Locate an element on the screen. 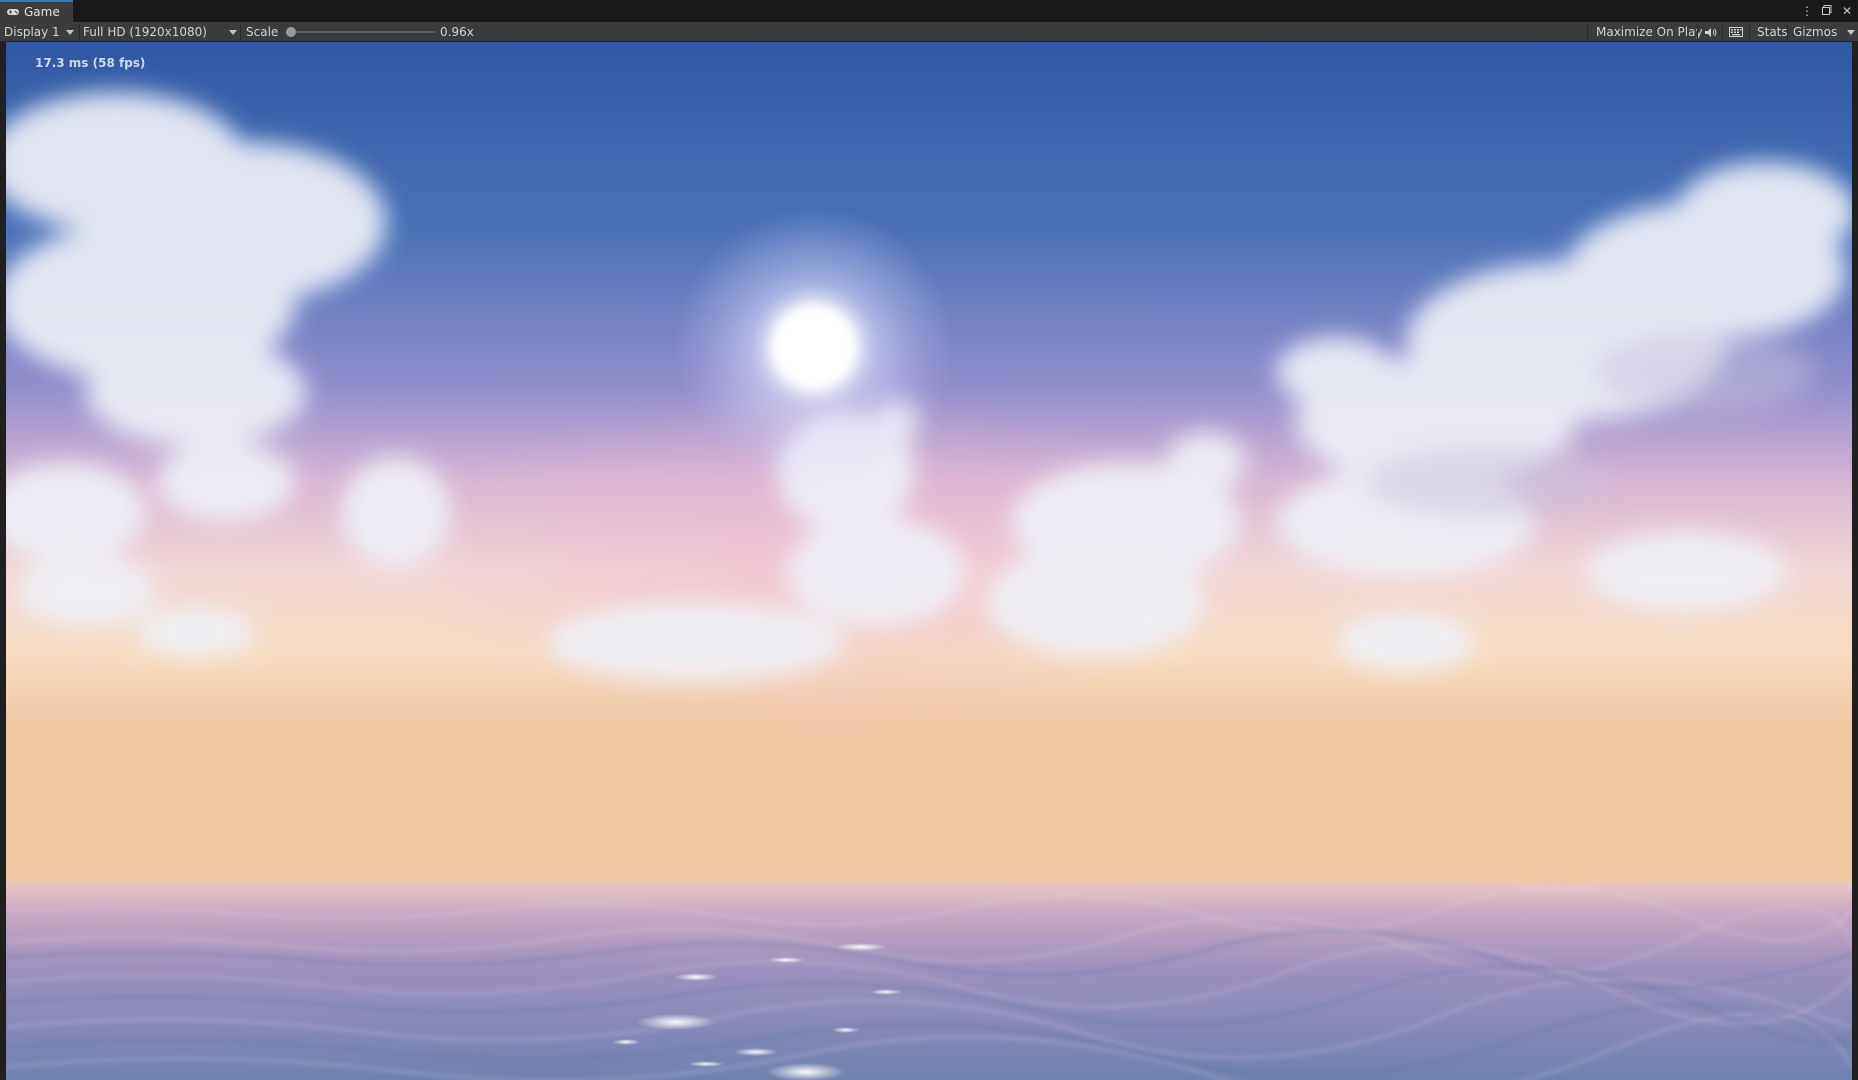 This screenshot has height=1080, width=1858. maximize-icon is located at coordinates (1827, 11).